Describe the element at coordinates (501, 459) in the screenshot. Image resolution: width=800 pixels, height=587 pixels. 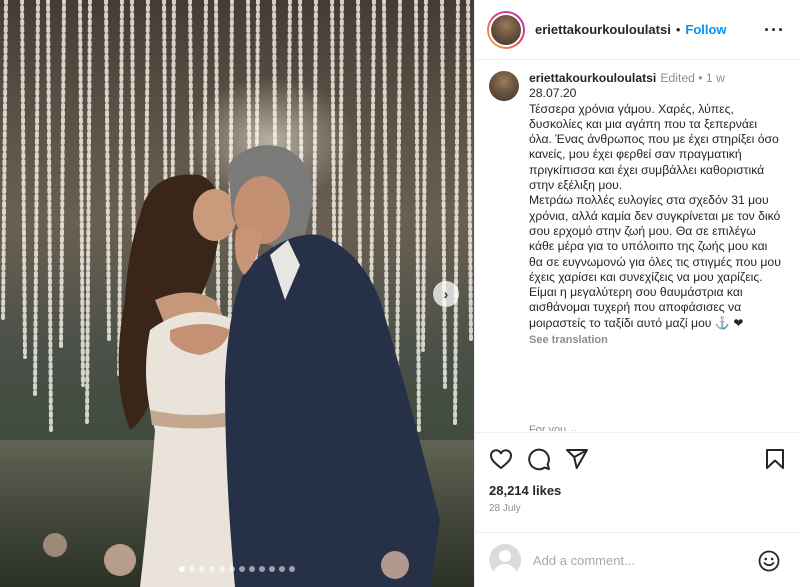
I see `heart-icon` at that location.